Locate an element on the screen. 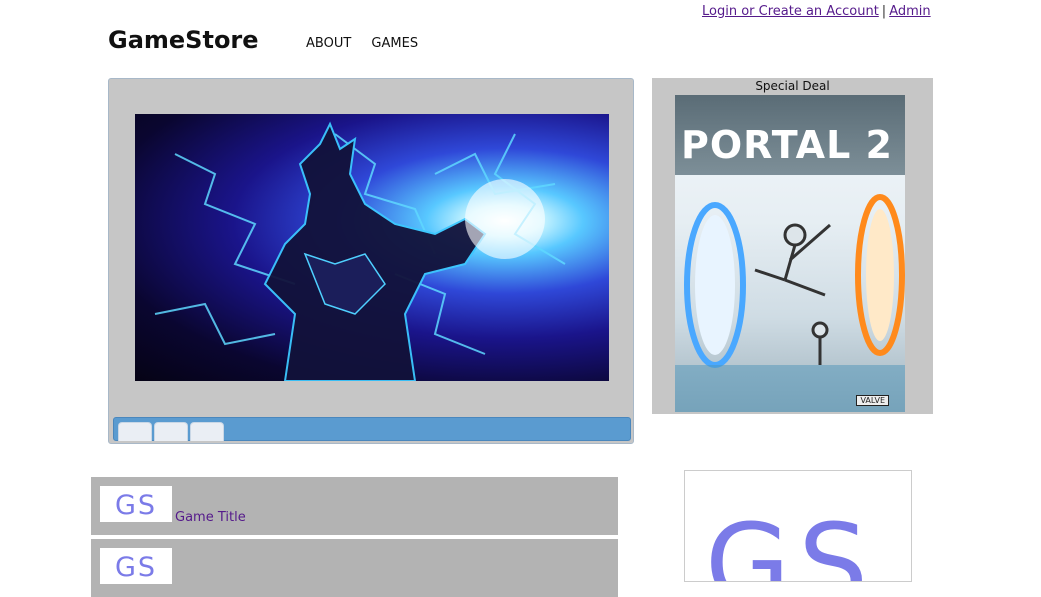 This screenshot has width=1041, height=597. special-deal-cover: PORTAL 2 VALVE is located at coordinates (790, 253).